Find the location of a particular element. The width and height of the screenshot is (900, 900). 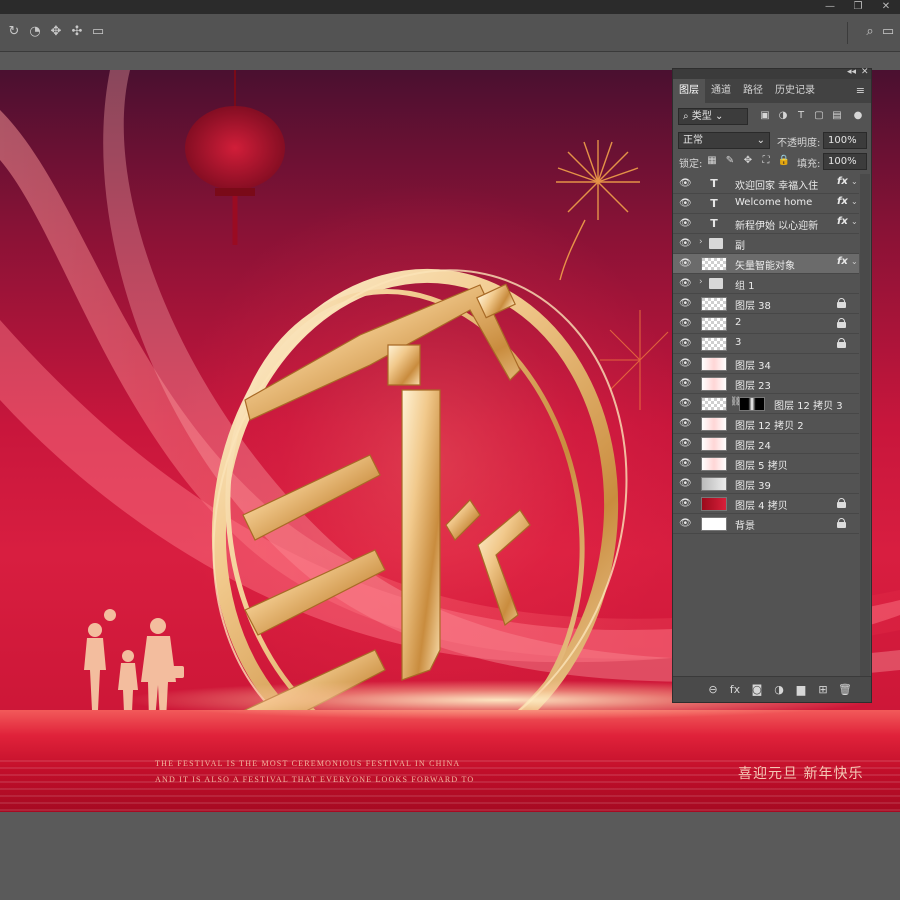

close-icon: ✕ is located at coordinates (886, 7).